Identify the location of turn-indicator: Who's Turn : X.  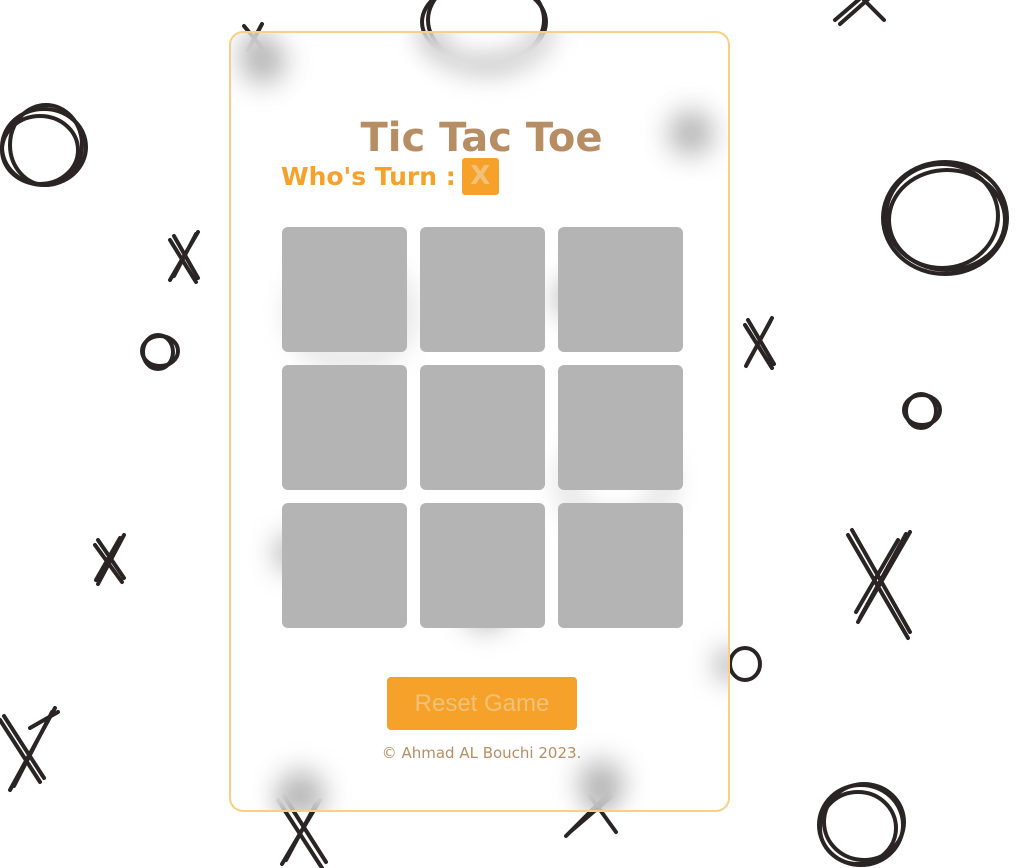
(390, 176).